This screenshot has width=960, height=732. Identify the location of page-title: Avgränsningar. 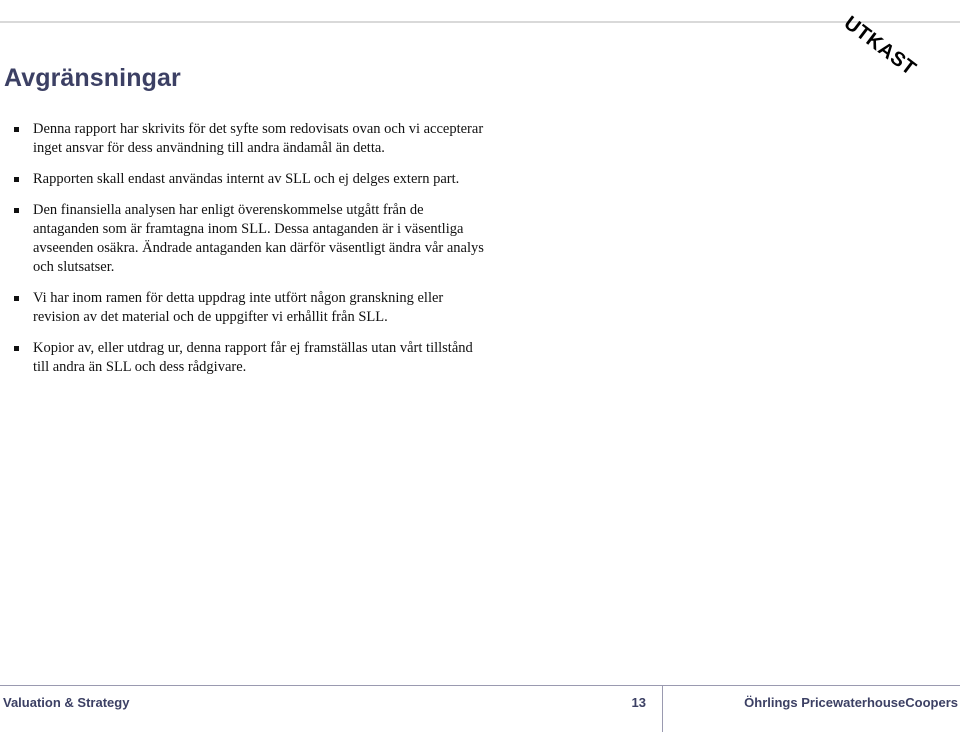
(92, 77).